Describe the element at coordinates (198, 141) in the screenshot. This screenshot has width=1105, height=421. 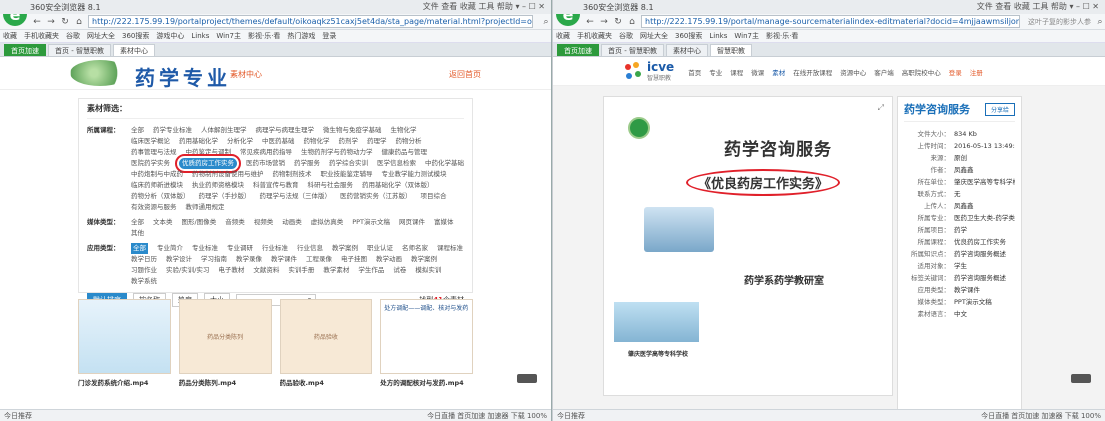
I see `course-option: 药用基础化学` at that location.